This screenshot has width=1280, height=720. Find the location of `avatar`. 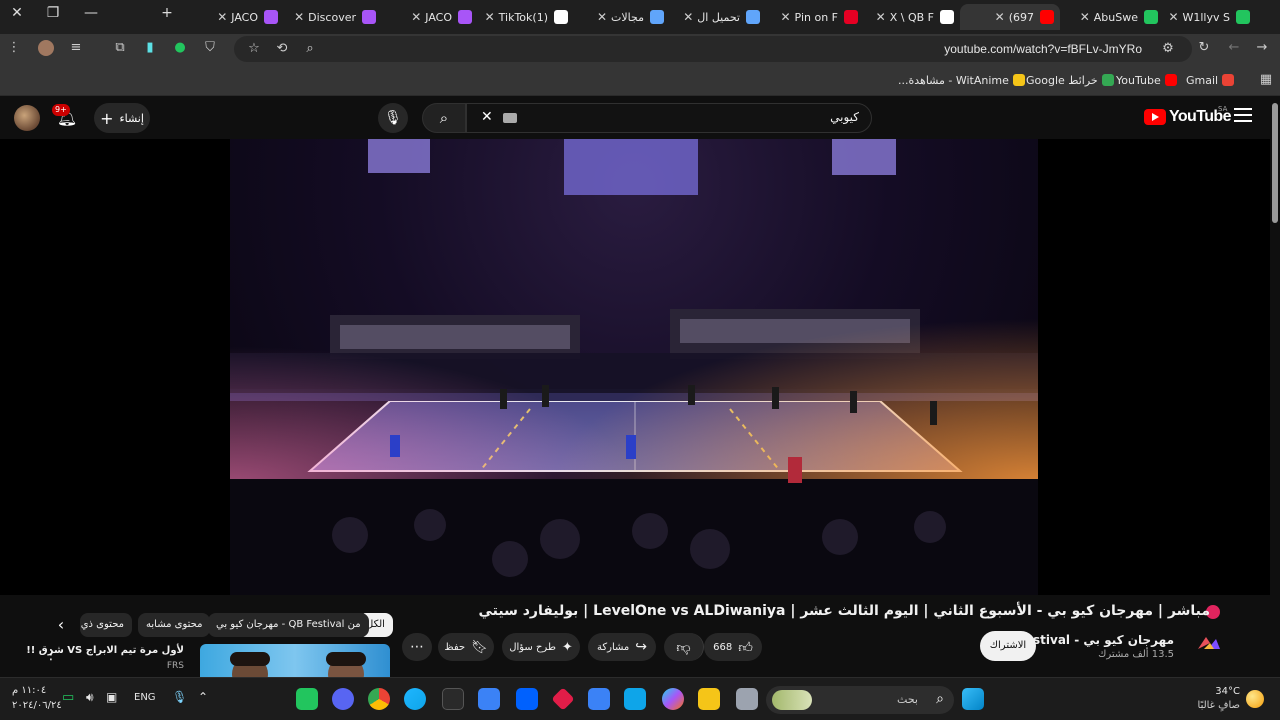

avatar is located at coordinates (27, 118).